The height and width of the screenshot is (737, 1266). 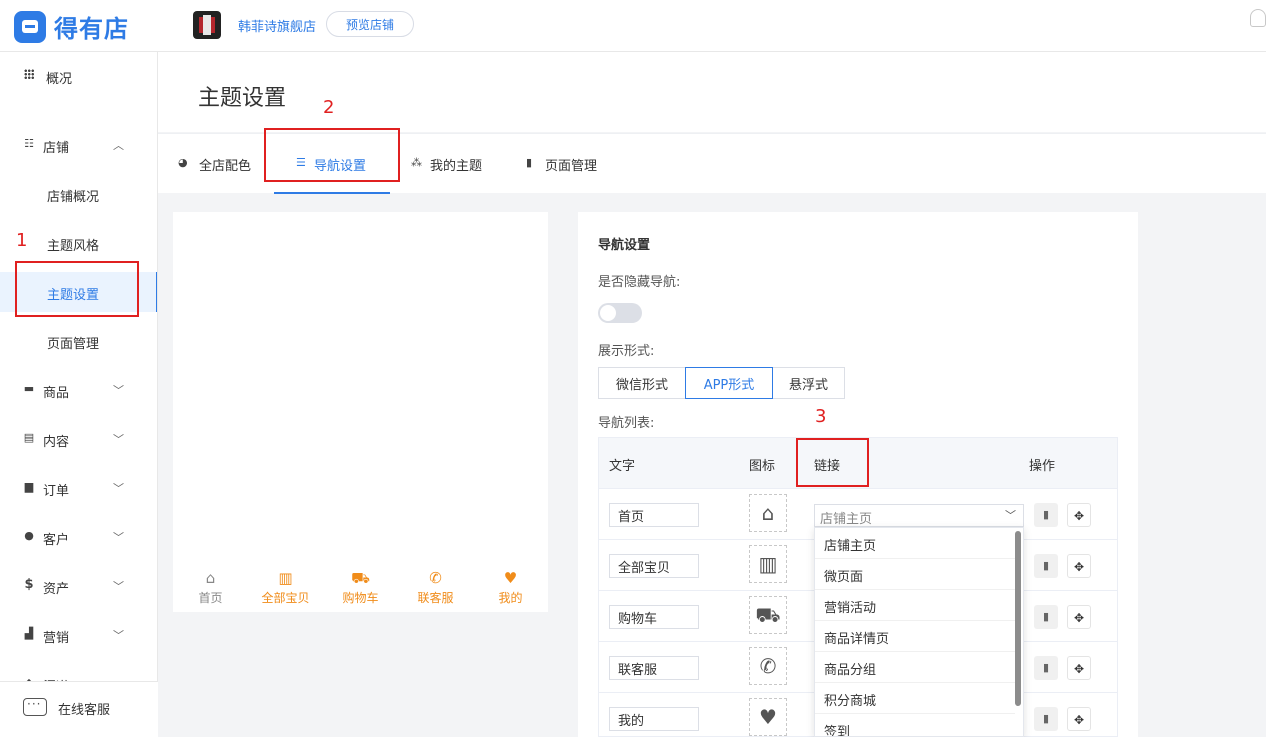 I want to click on sidebar-item-shop: ☷ 店铺 ︿, so click(x=78, y=145).